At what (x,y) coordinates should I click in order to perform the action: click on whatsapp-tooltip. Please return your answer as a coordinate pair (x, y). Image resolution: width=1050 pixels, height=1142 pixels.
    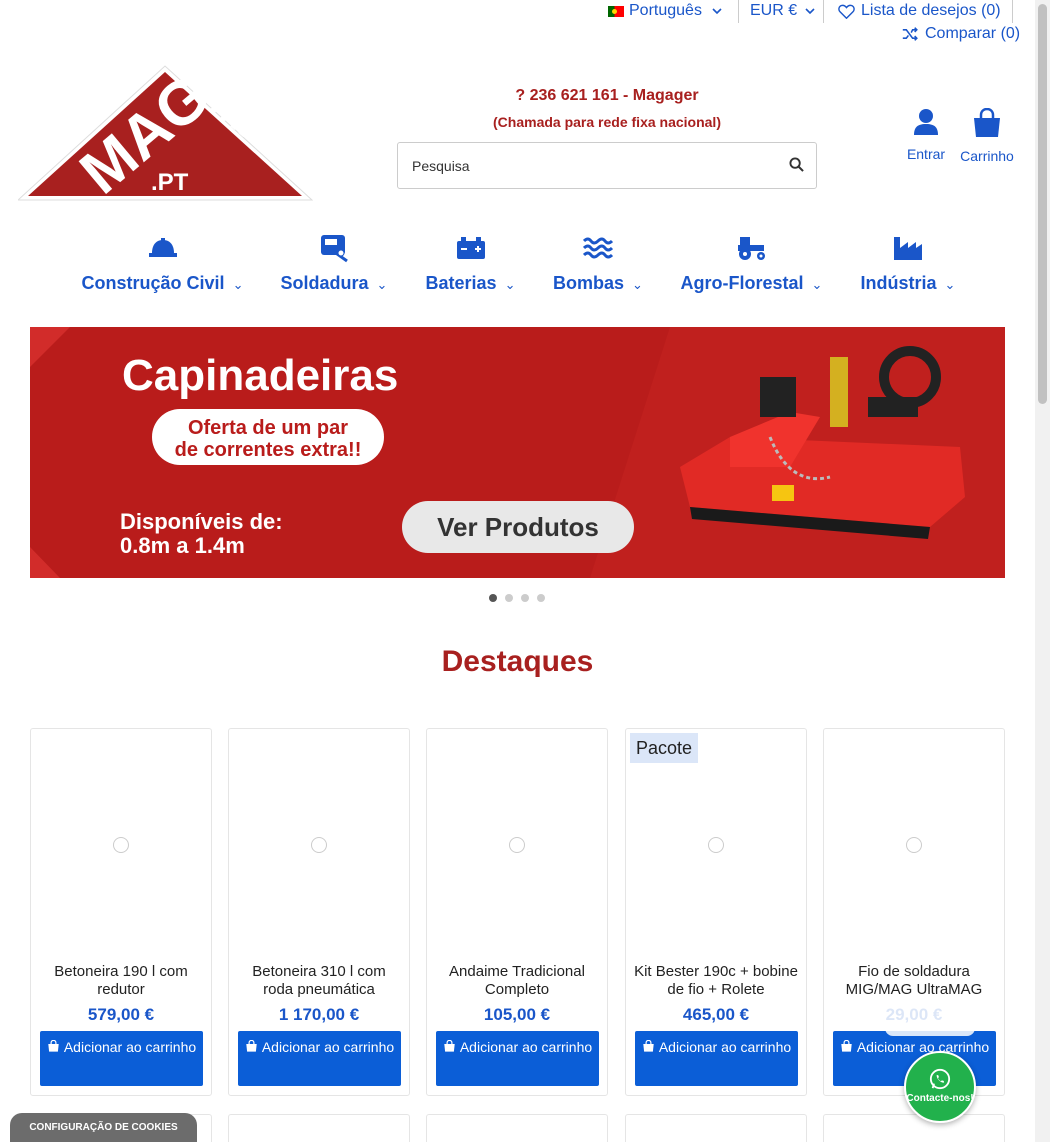
    Looking at the image, I should click on (930, 1015).